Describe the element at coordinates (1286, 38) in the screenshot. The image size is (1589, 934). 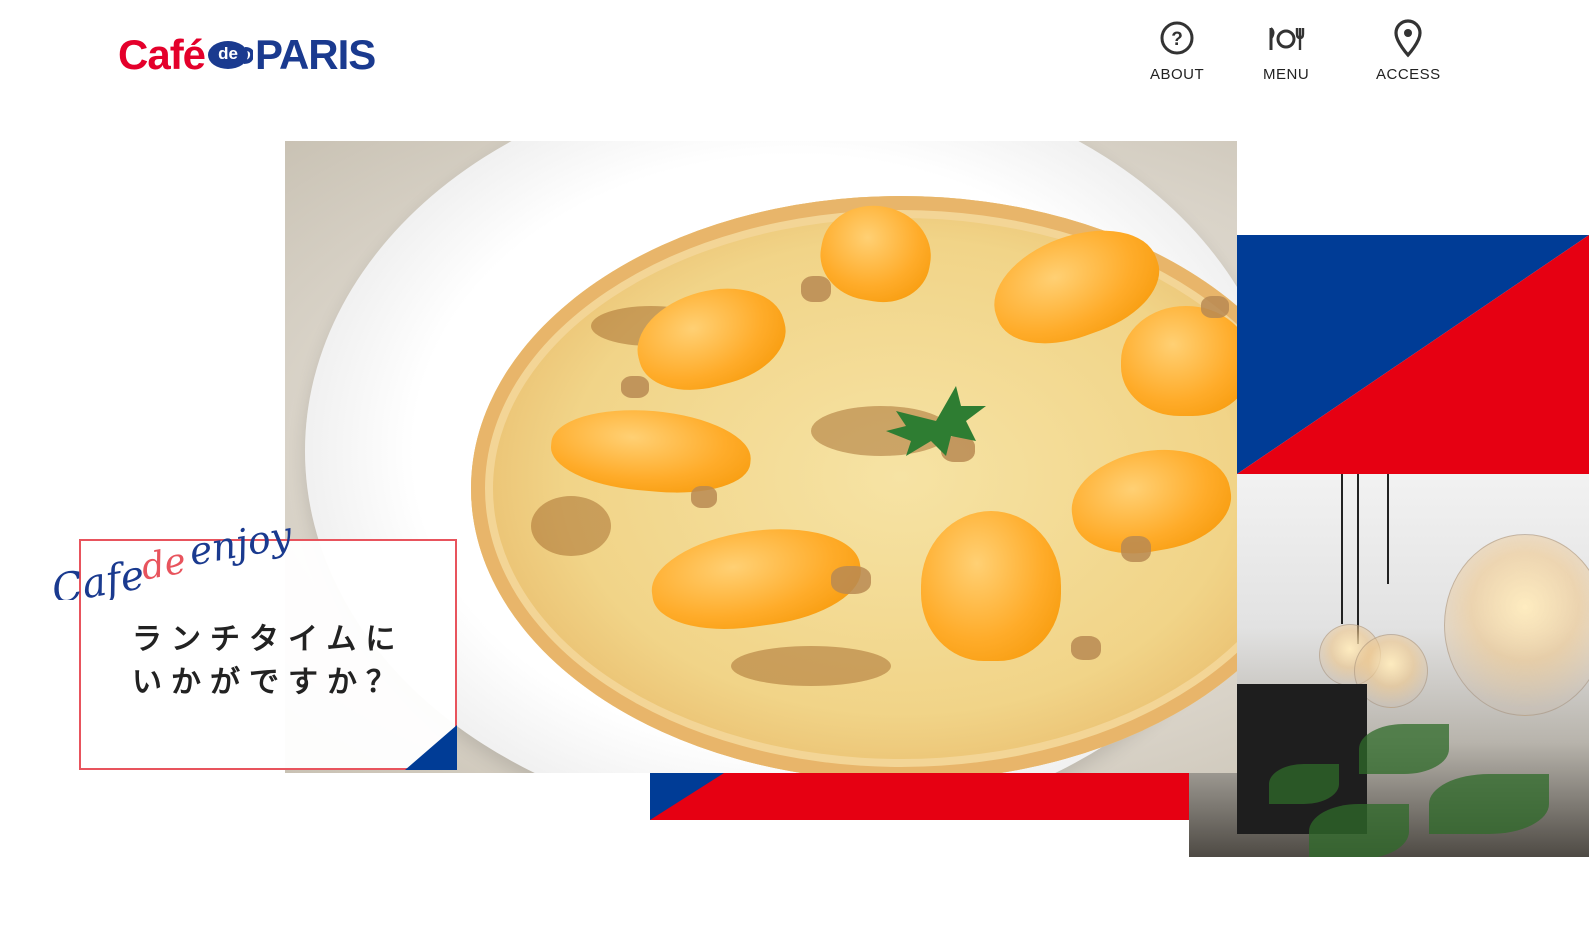
I see `cutlery-plate-icon` at that location.